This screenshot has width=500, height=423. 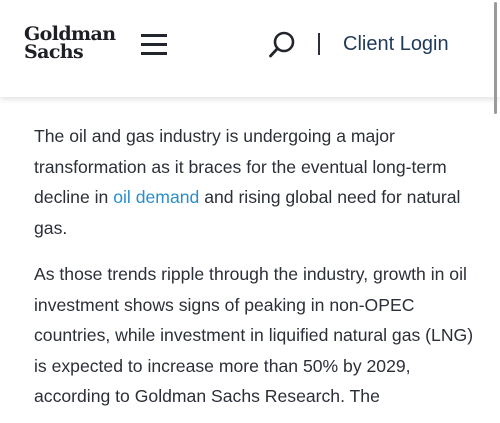 I want to click on hamburger-menu-icon, so click(x=154, y=44).